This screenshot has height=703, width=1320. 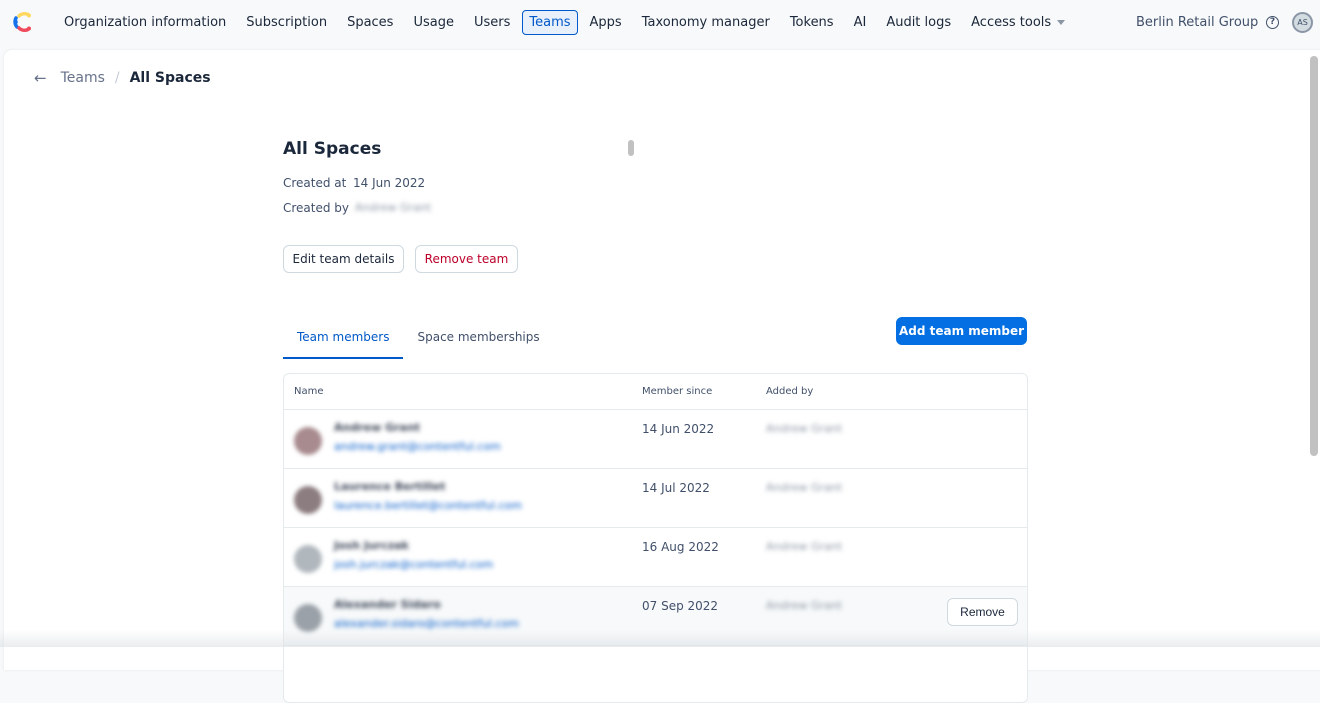 What do you see at coordinates (606, 22) in the screenshot?
I see `nav-apps: Apps` at bounding box center [606, 22].